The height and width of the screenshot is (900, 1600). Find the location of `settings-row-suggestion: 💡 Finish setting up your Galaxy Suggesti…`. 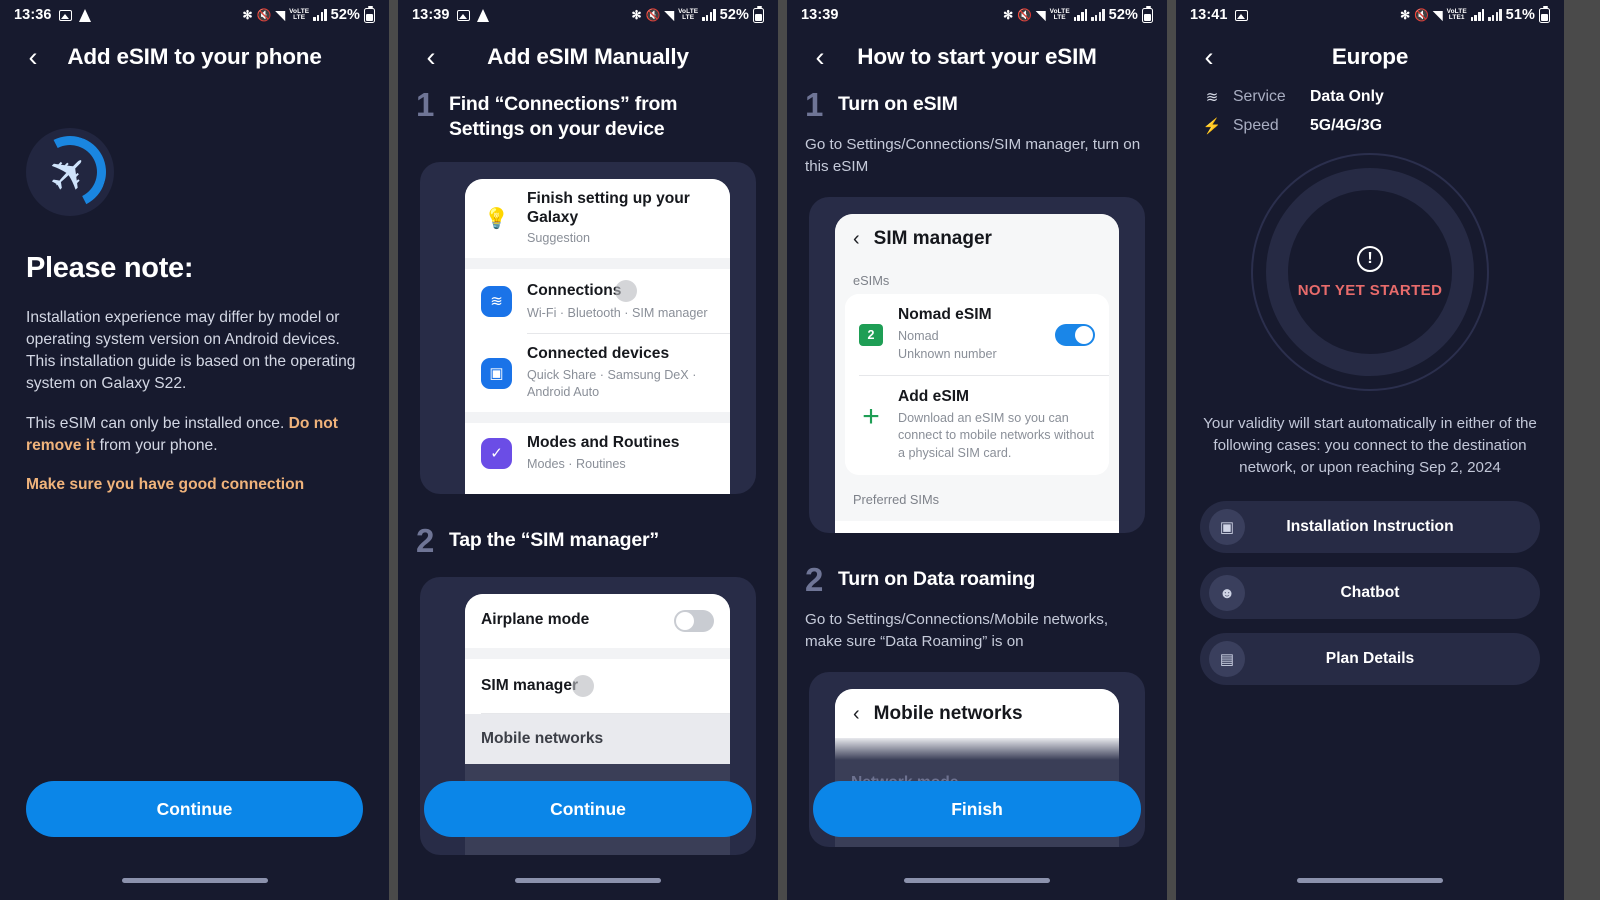

settings-row-suggestion: 💡 Finish setting up your Galaxy Suggesti… is located at coordinates (597, 218).